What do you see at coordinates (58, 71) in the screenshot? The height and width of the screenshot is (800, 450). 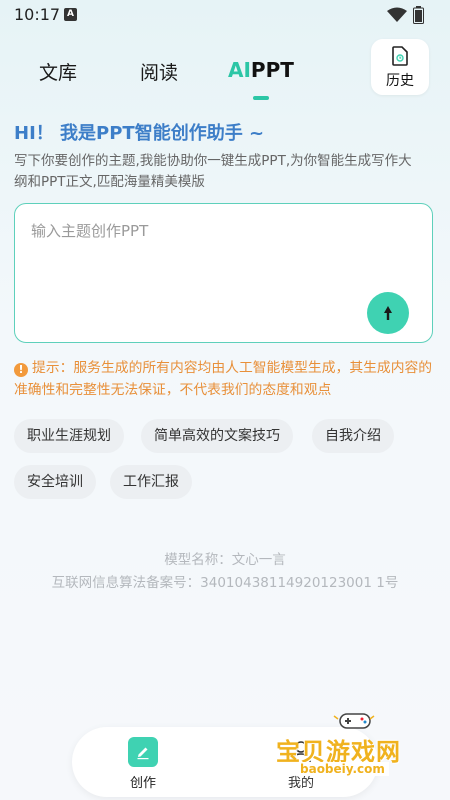 I see `tab-wenku: 文库` at bounding box center [58, 71].